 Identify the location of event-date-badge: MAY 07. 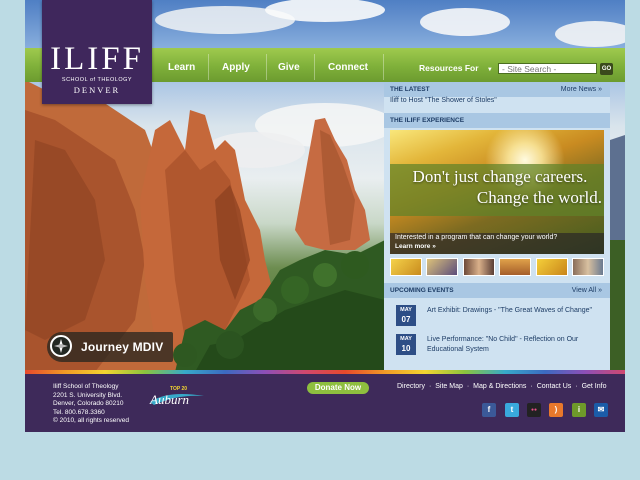
(406, 315).